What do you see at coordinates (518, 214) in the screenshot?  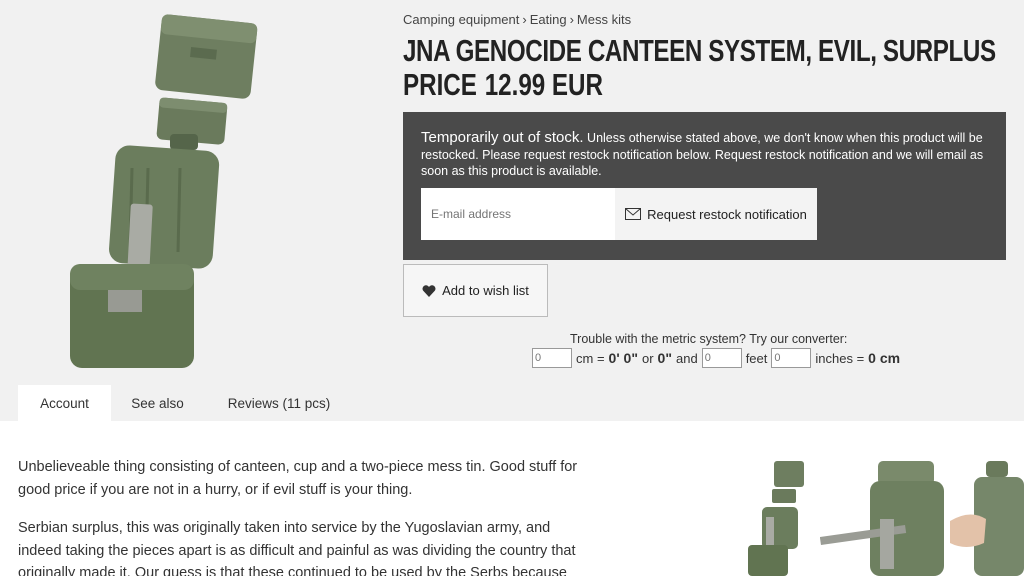 I see `email-input` at bounding box center [518, 214].